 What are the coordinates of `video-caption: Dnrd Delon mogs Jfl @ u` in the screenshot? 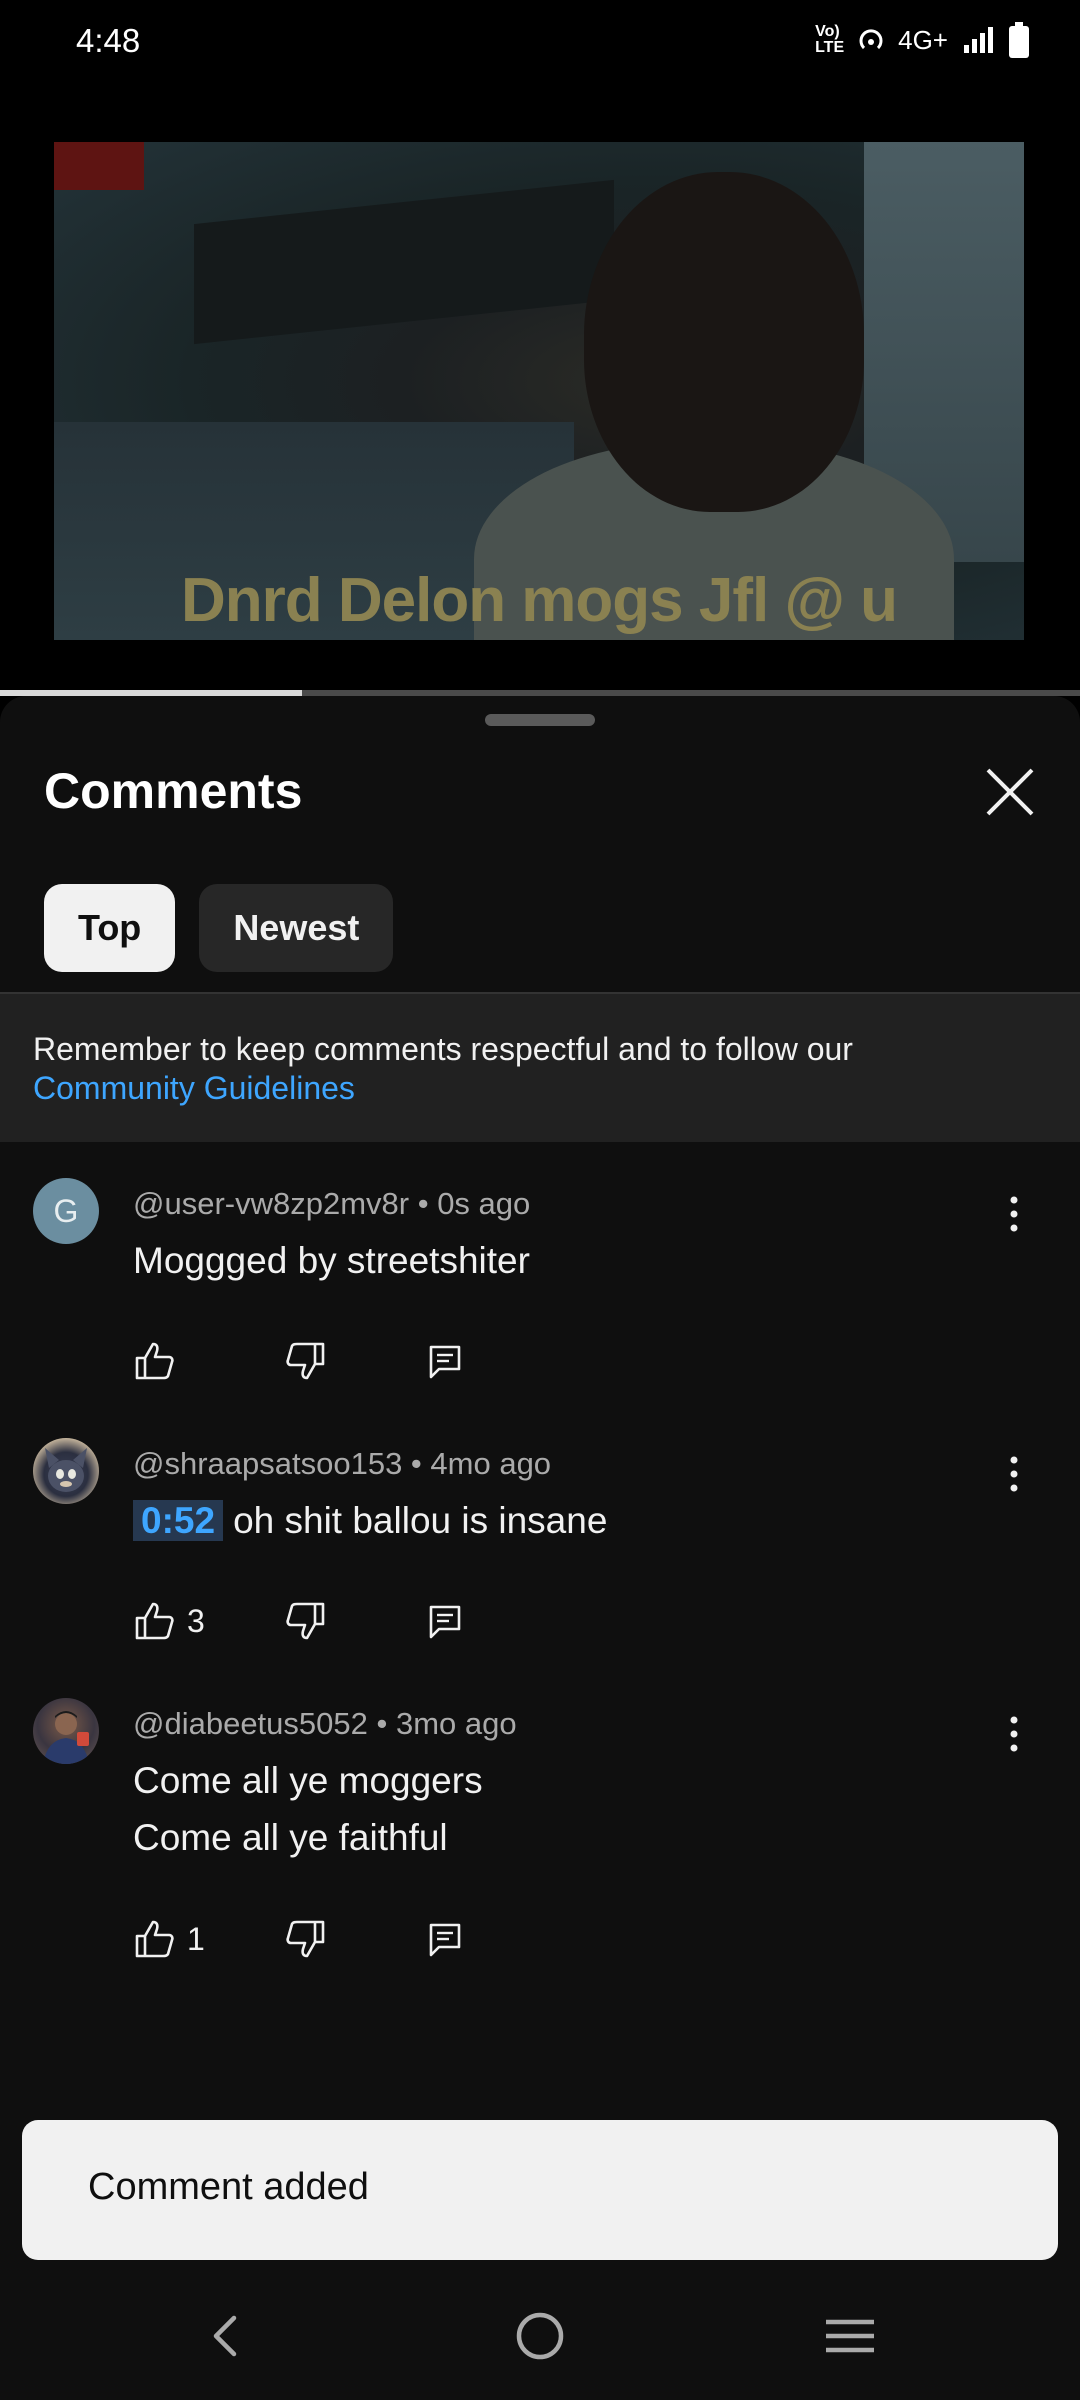 It's located at (539, 600).